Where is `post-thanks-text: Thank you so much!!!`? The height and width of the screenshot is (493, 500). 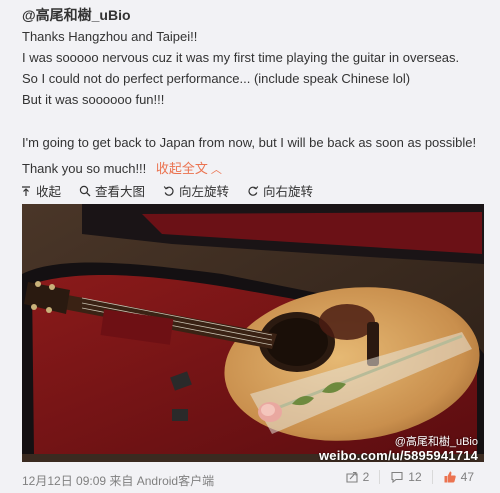 post-thanks-text: Thank you so much!!! is located at coordinates (84, 168).